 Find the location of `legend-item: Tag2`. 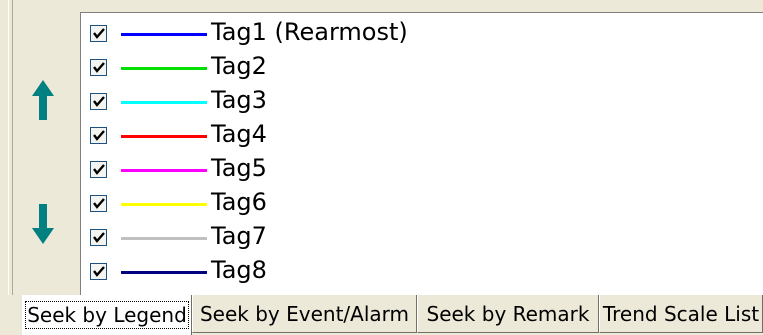

legend-item: Tag2 is located at coordinates (421, 68).